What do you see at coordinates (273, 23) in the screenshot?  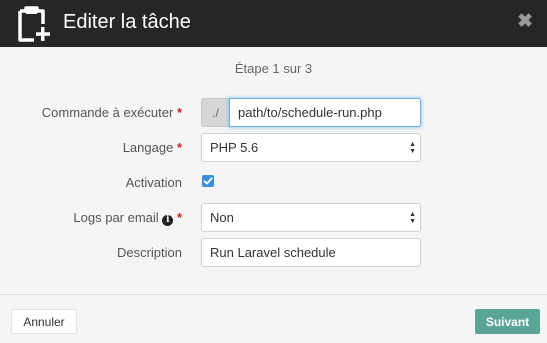 I see `modal-header: Editer la tâche ✖` at bounding box center [273, 23].